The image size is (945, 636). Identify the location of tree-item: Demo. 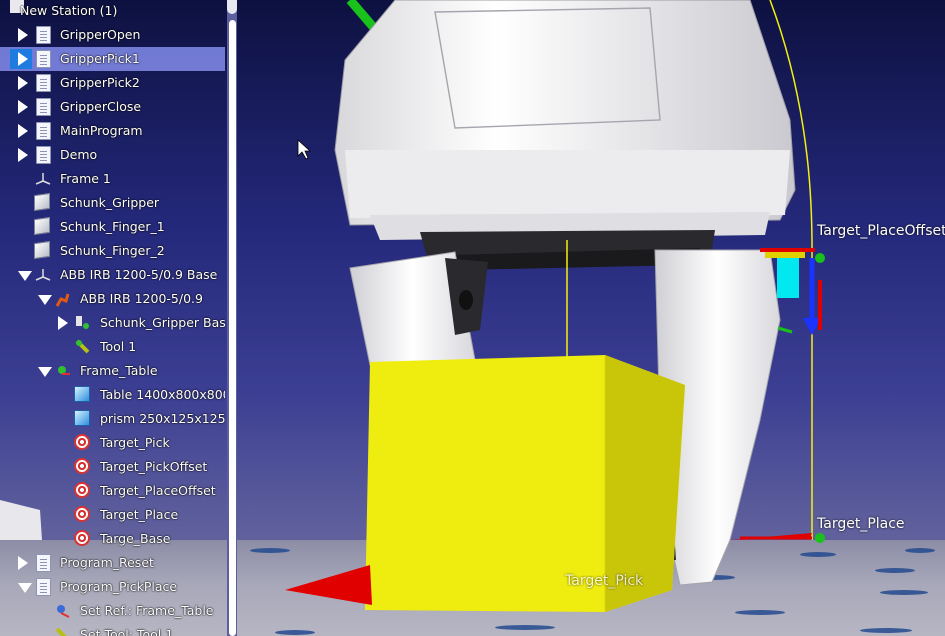
(112, 155).